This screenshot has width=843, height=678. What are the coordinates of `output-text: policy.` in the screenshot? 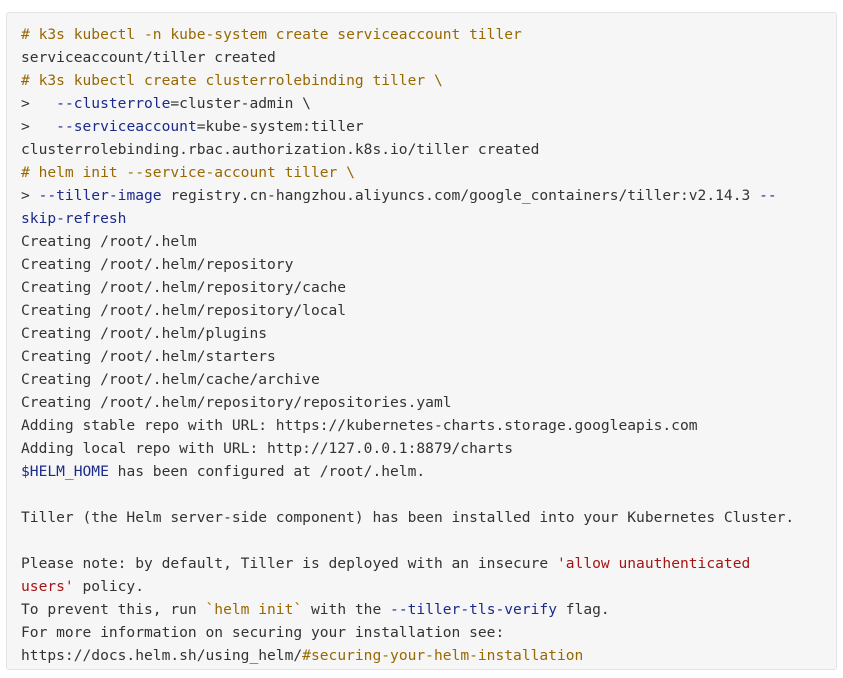 It's located at (109, 586).